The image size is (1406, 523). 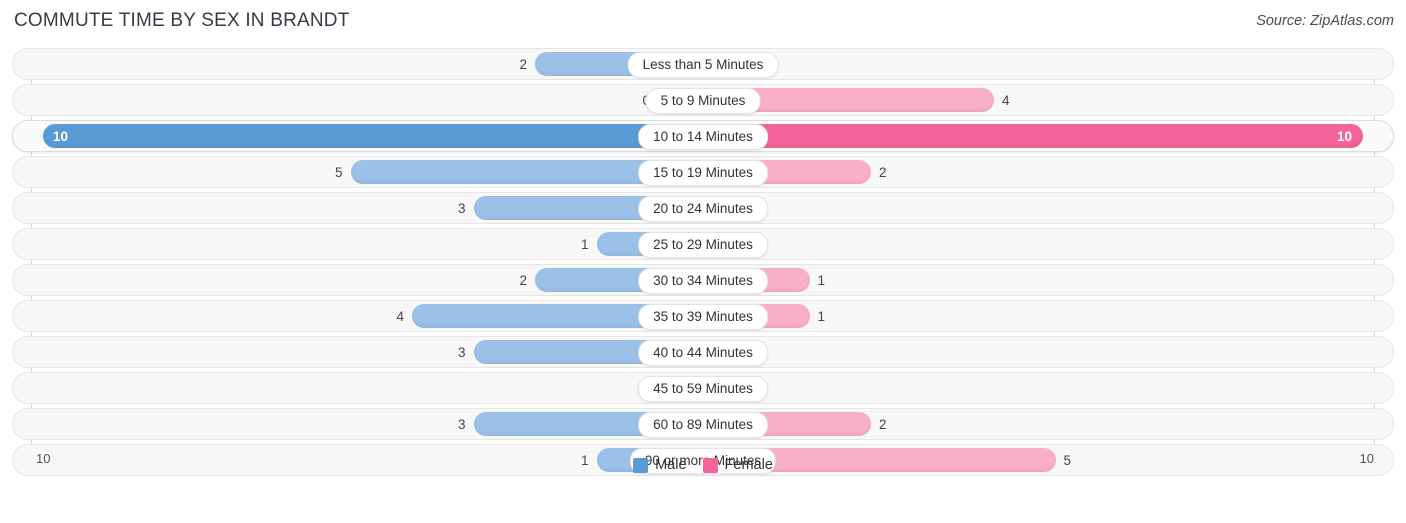 I want to click on table-row: 3020 to 24 Minutes, so click(x=703, y=208).